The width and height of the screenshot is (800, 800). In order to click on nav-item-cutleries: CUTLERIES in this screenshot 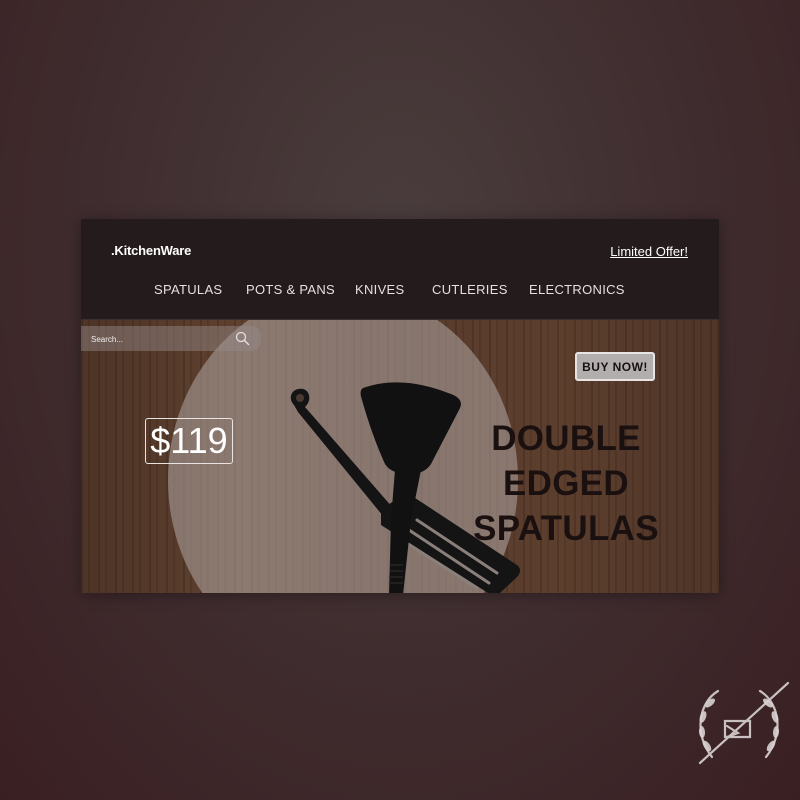, I will do `click(470, 289)`.